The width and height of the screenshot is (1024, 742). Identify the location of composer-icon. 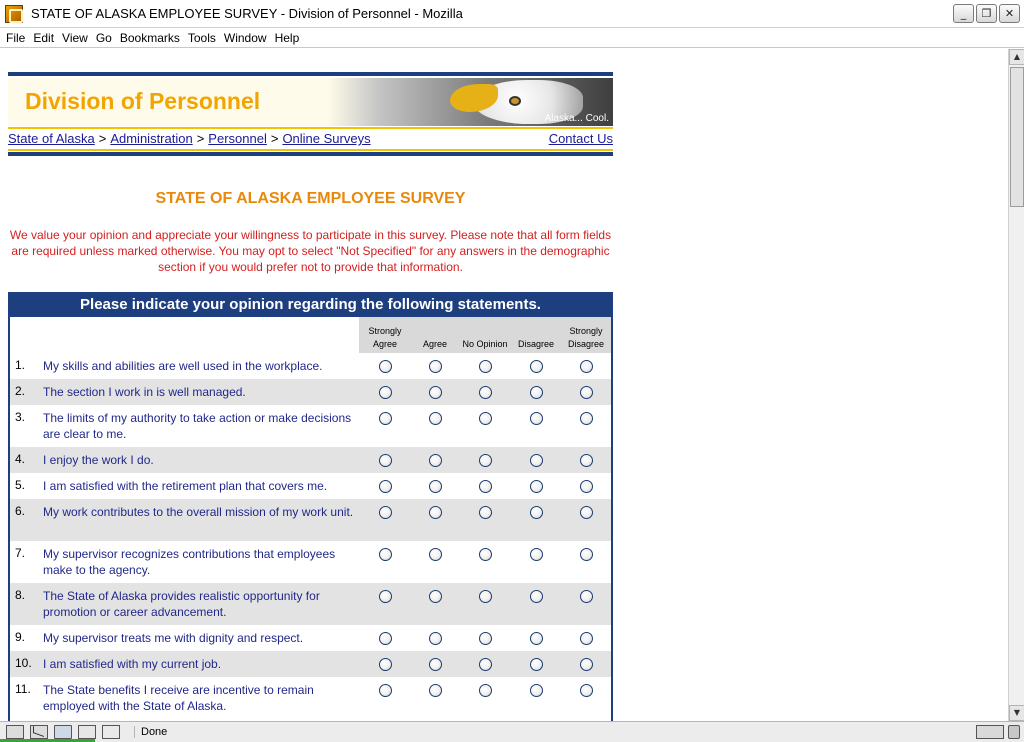
(87, 732).